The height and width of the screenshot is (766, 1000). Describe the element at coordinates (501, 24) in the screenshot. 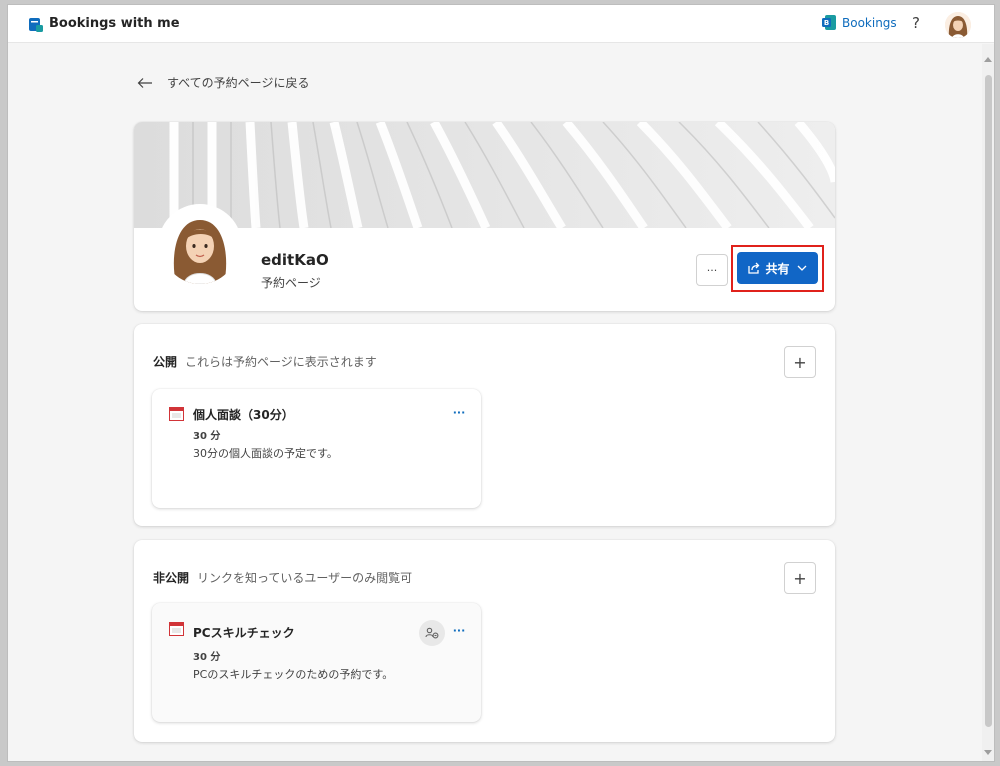

I see `top-bar: Bookings with me B Bookings ?` at that location.